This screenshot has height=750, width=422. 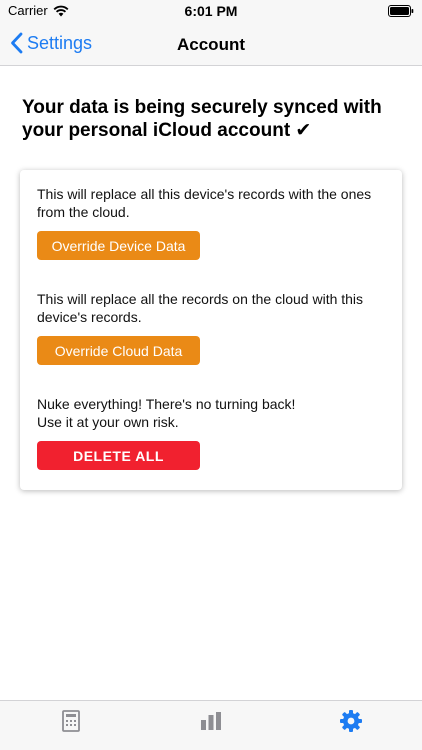 I want to click on calculator-icon, so click(x=71, y=721).